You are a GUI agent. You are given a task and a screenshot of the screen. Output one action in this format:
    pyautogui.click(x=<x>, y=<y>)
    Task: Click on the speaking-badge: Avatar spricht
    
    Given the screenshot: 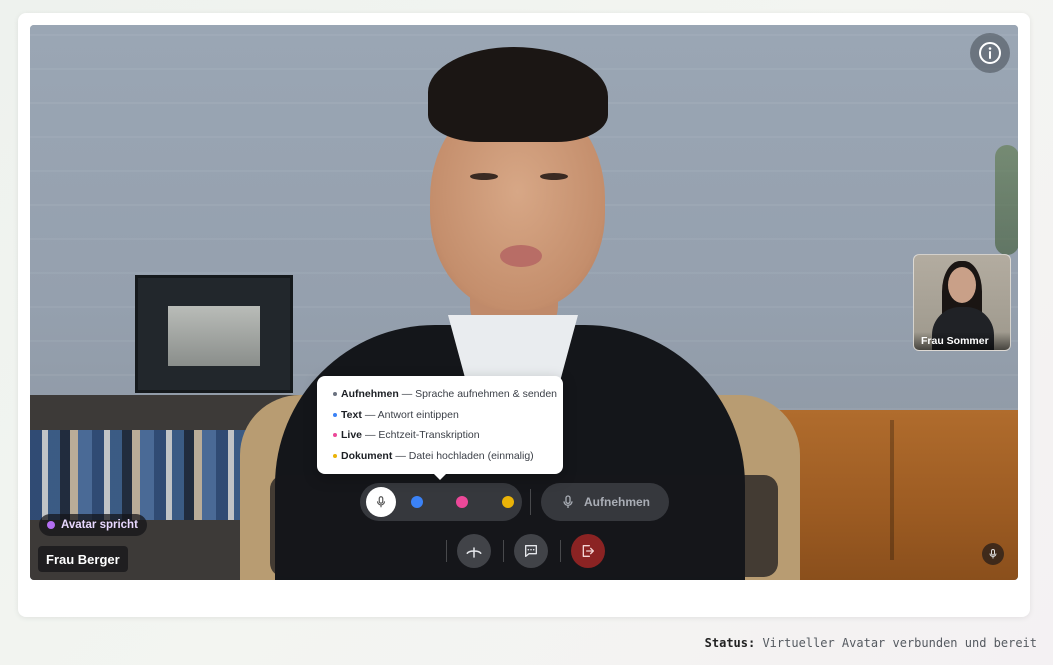 What is the action you would take?
    pyautogui.click(x=93, y=525)
    